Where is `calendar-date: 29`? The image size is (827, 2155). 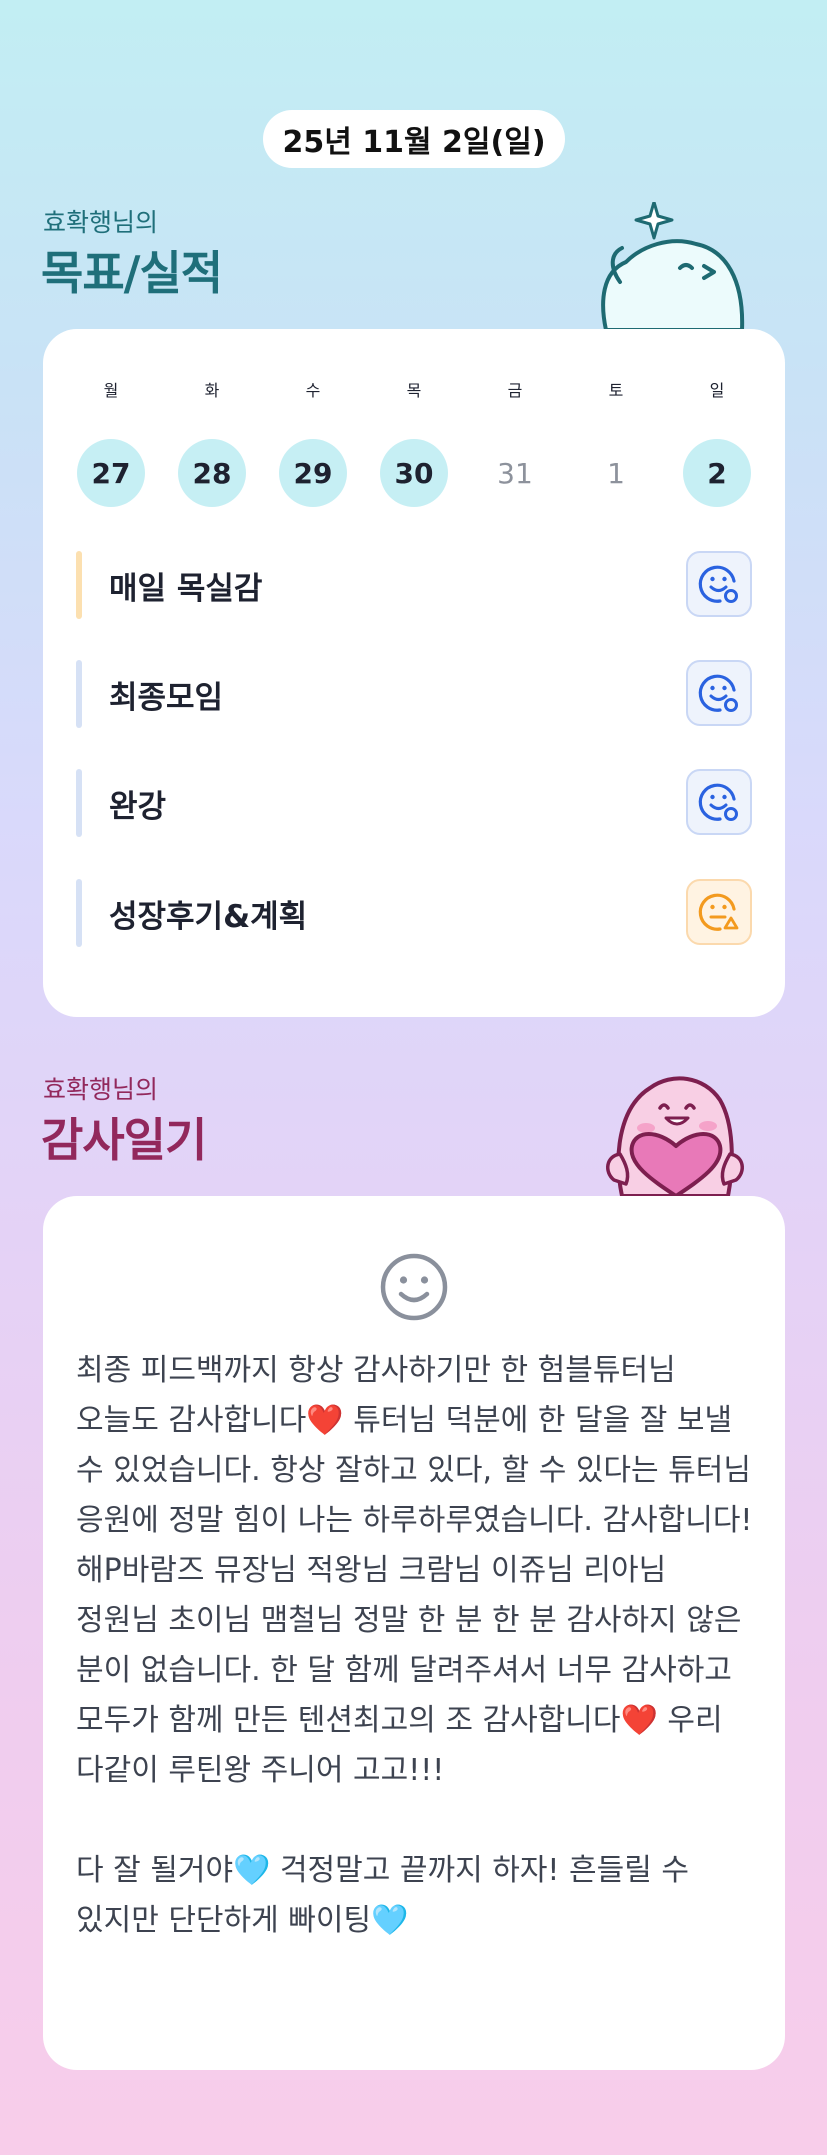
calendar-date: 29 is located at coordinates (313, 473).